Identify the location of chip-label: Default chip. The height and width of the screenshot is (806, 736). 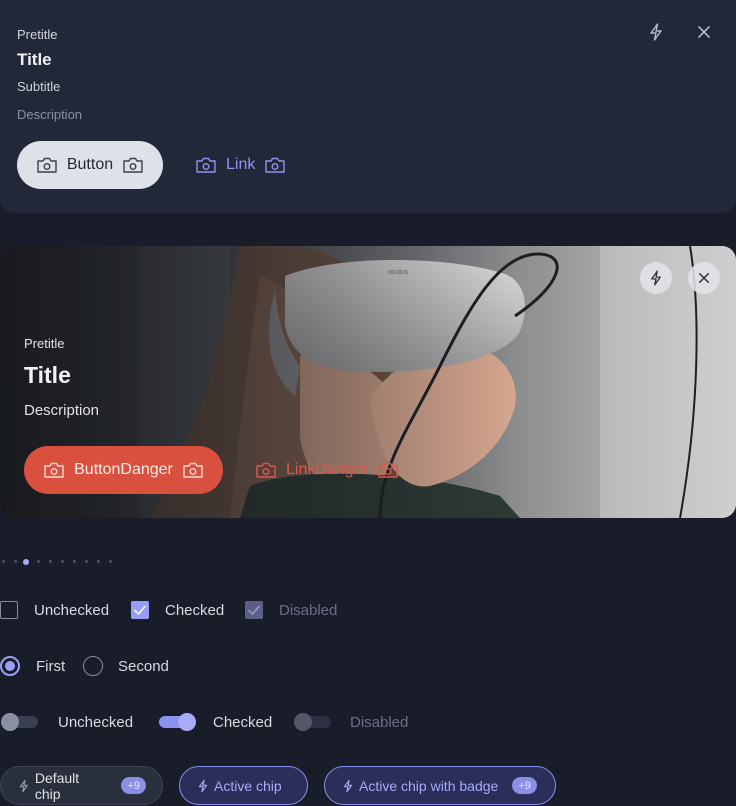
(57, 785).